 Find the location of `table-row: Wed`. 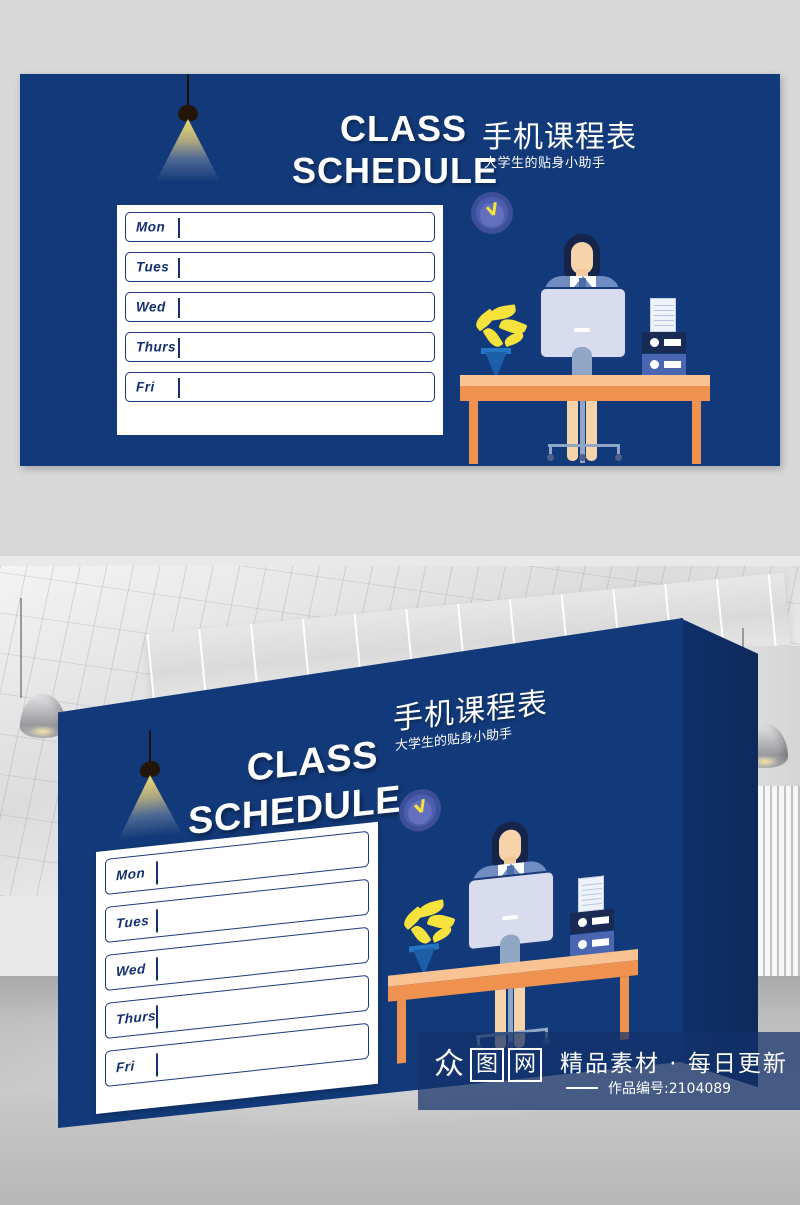

table-row: Wed is located at coordinates (280, 307).